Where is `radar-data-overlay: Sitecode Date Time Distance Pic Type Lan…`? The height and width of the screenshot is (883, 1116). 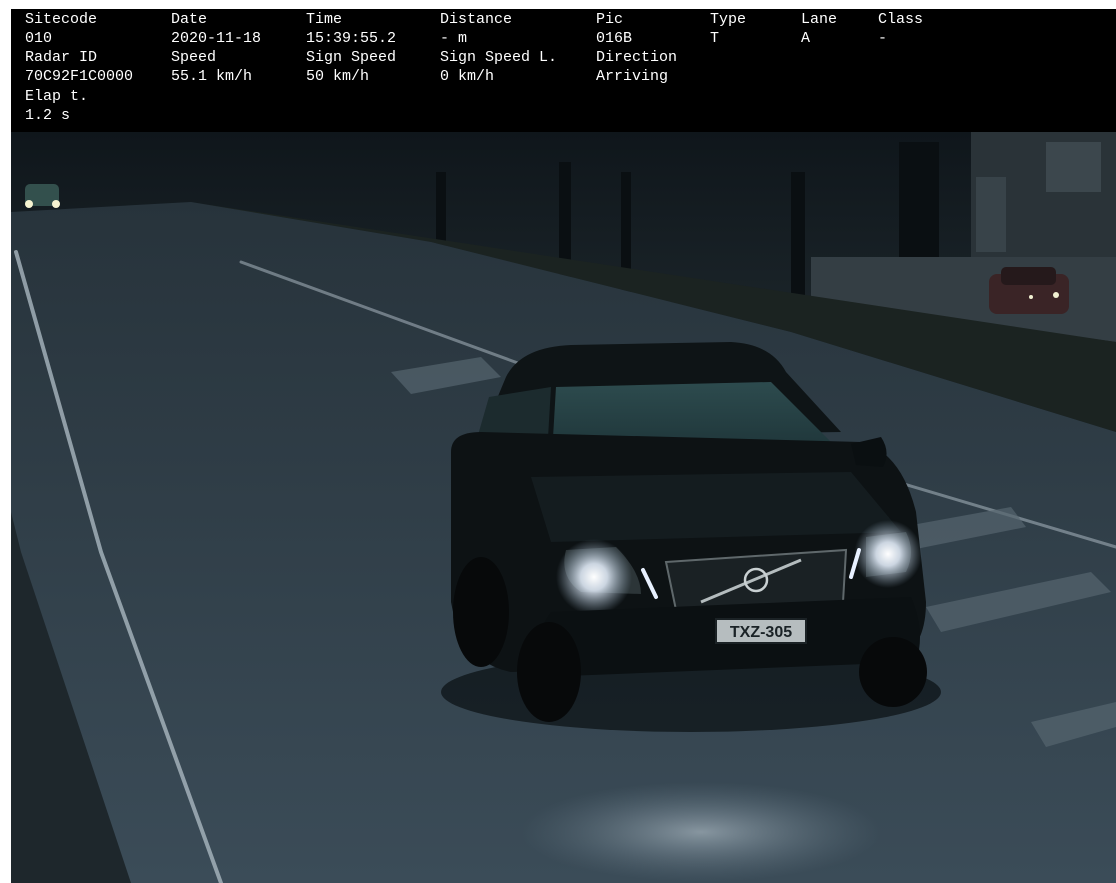 radar-data-overlay: Sitecode Date Time Distance Pic Type Lan… is located at coordinates (563, 70).